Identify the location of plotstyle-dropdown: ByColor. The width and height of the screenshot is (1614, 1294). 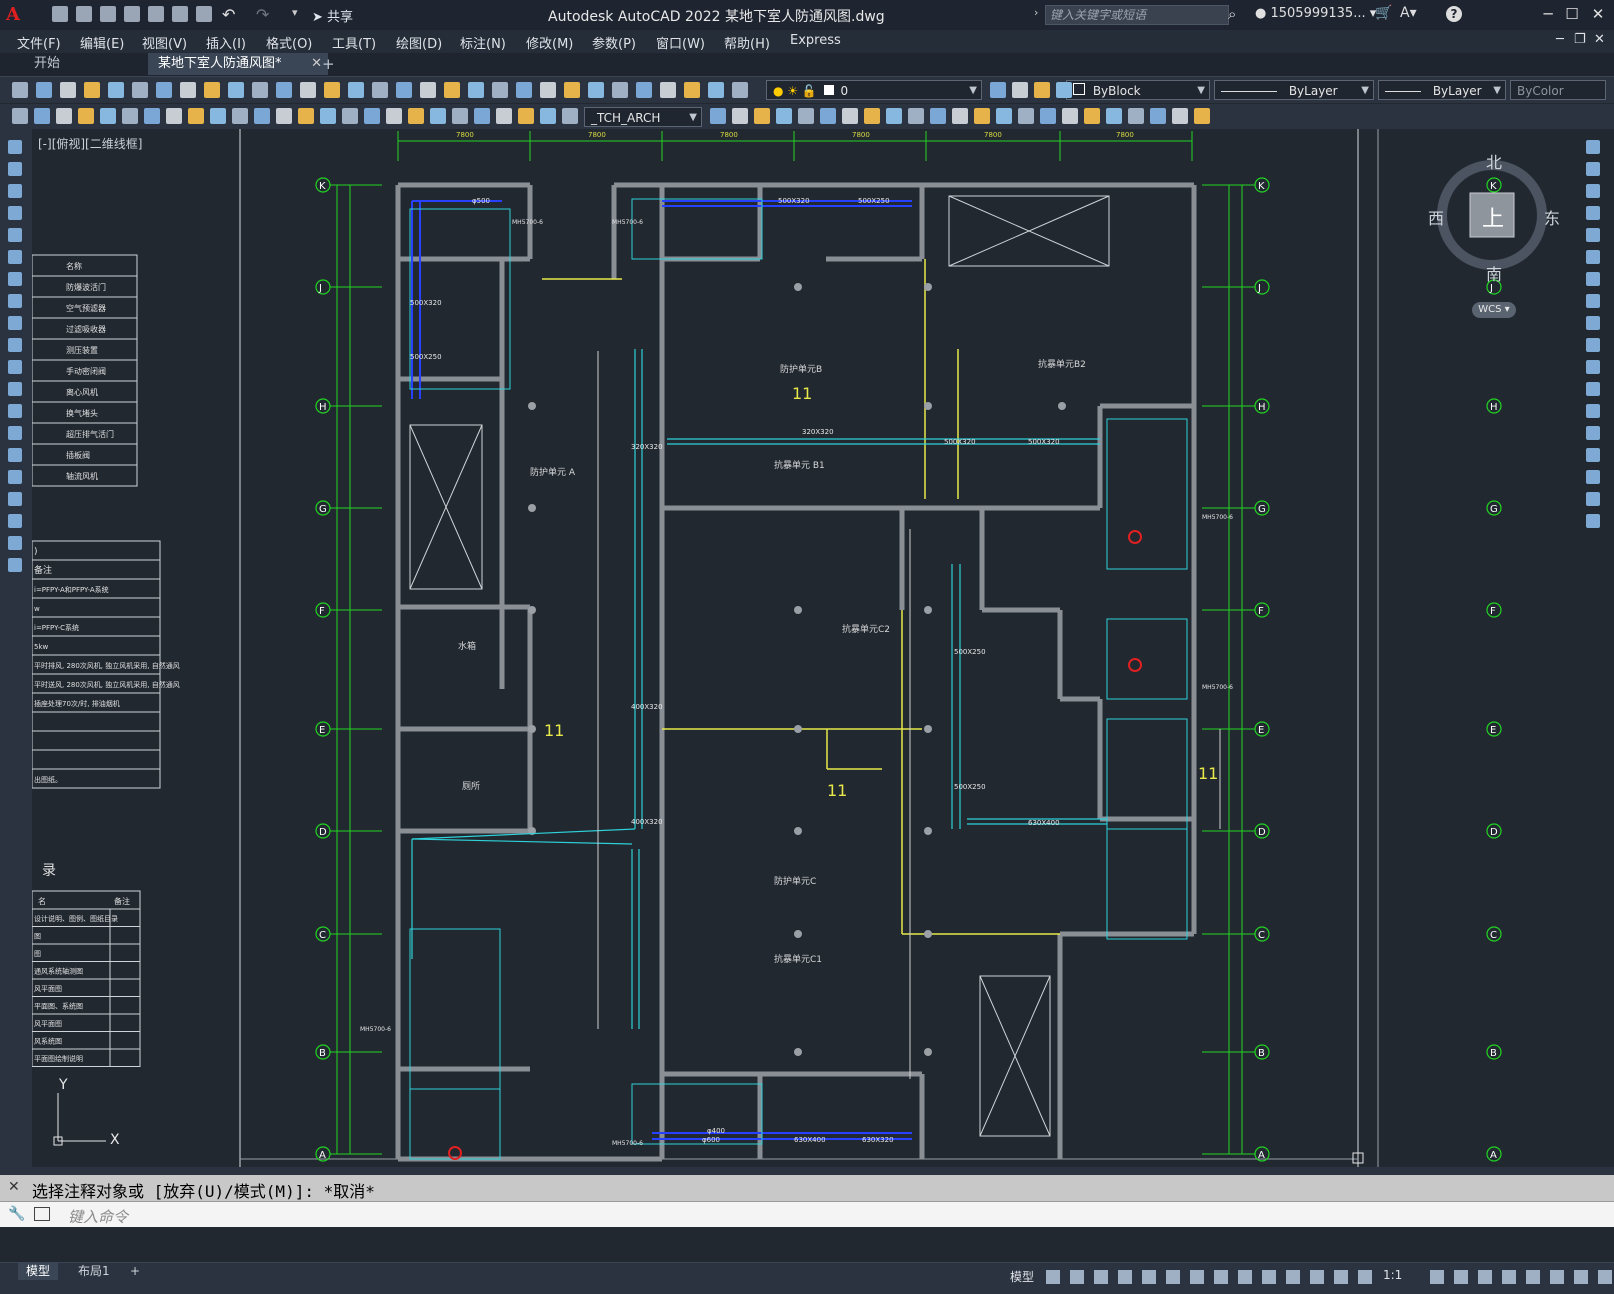
(1558, 90).